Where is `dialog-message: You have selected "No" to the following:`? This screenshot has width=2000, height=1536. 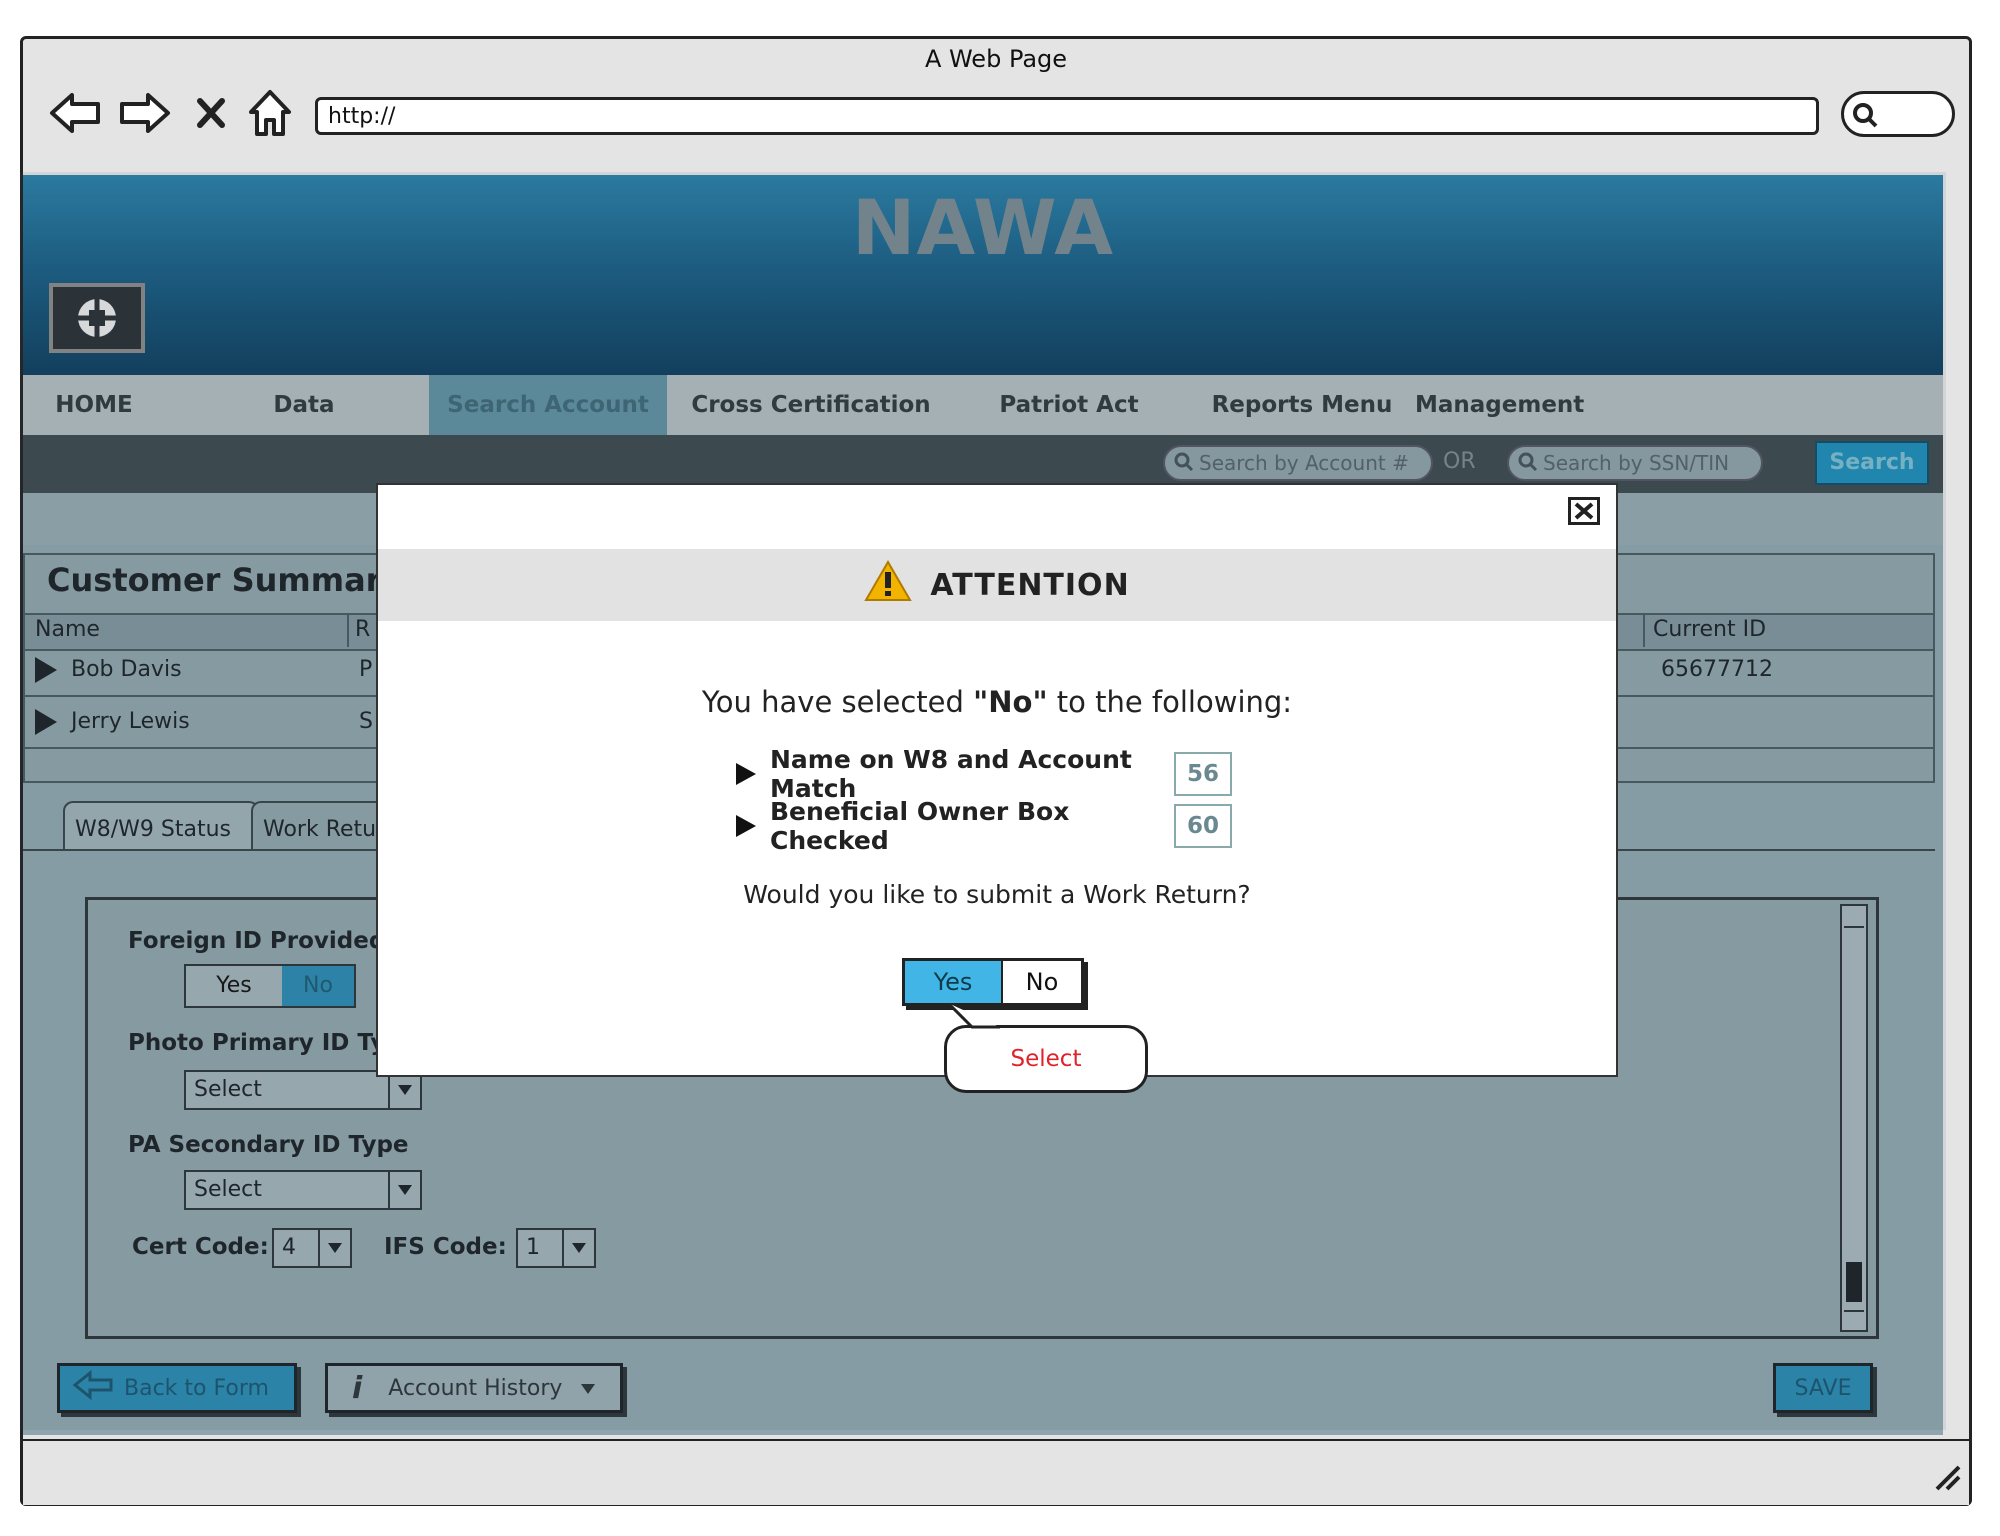
dialog-message: You have selected "No" to the following: is located at coordinates (997, 702).